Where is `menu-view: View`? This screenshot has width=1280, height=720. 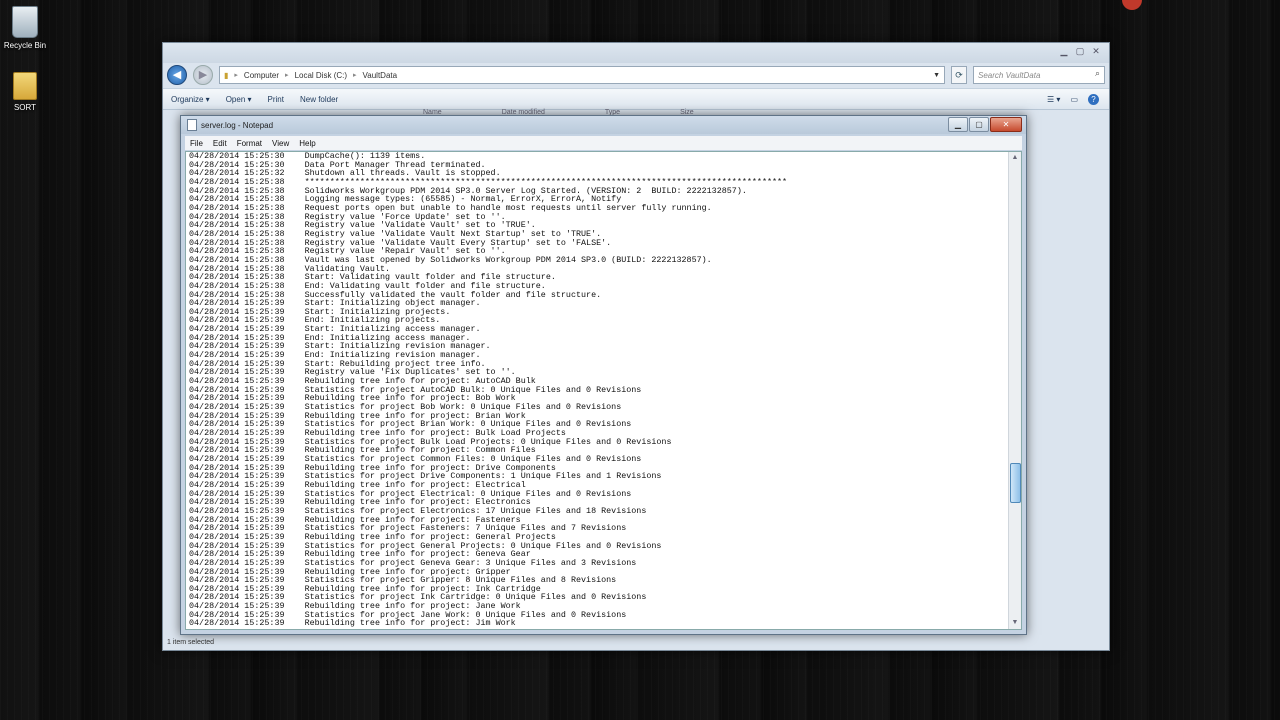
menu-view: View is located at coordinates (280, 143).